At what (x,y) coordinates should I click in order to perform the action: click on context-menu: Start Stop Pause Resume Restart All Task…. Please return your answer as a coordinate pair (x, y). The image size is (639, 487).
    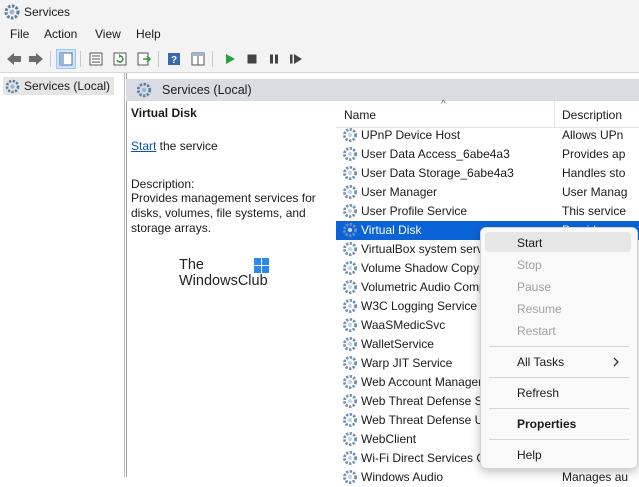
    Looking at the image, I should click on (559, 348).